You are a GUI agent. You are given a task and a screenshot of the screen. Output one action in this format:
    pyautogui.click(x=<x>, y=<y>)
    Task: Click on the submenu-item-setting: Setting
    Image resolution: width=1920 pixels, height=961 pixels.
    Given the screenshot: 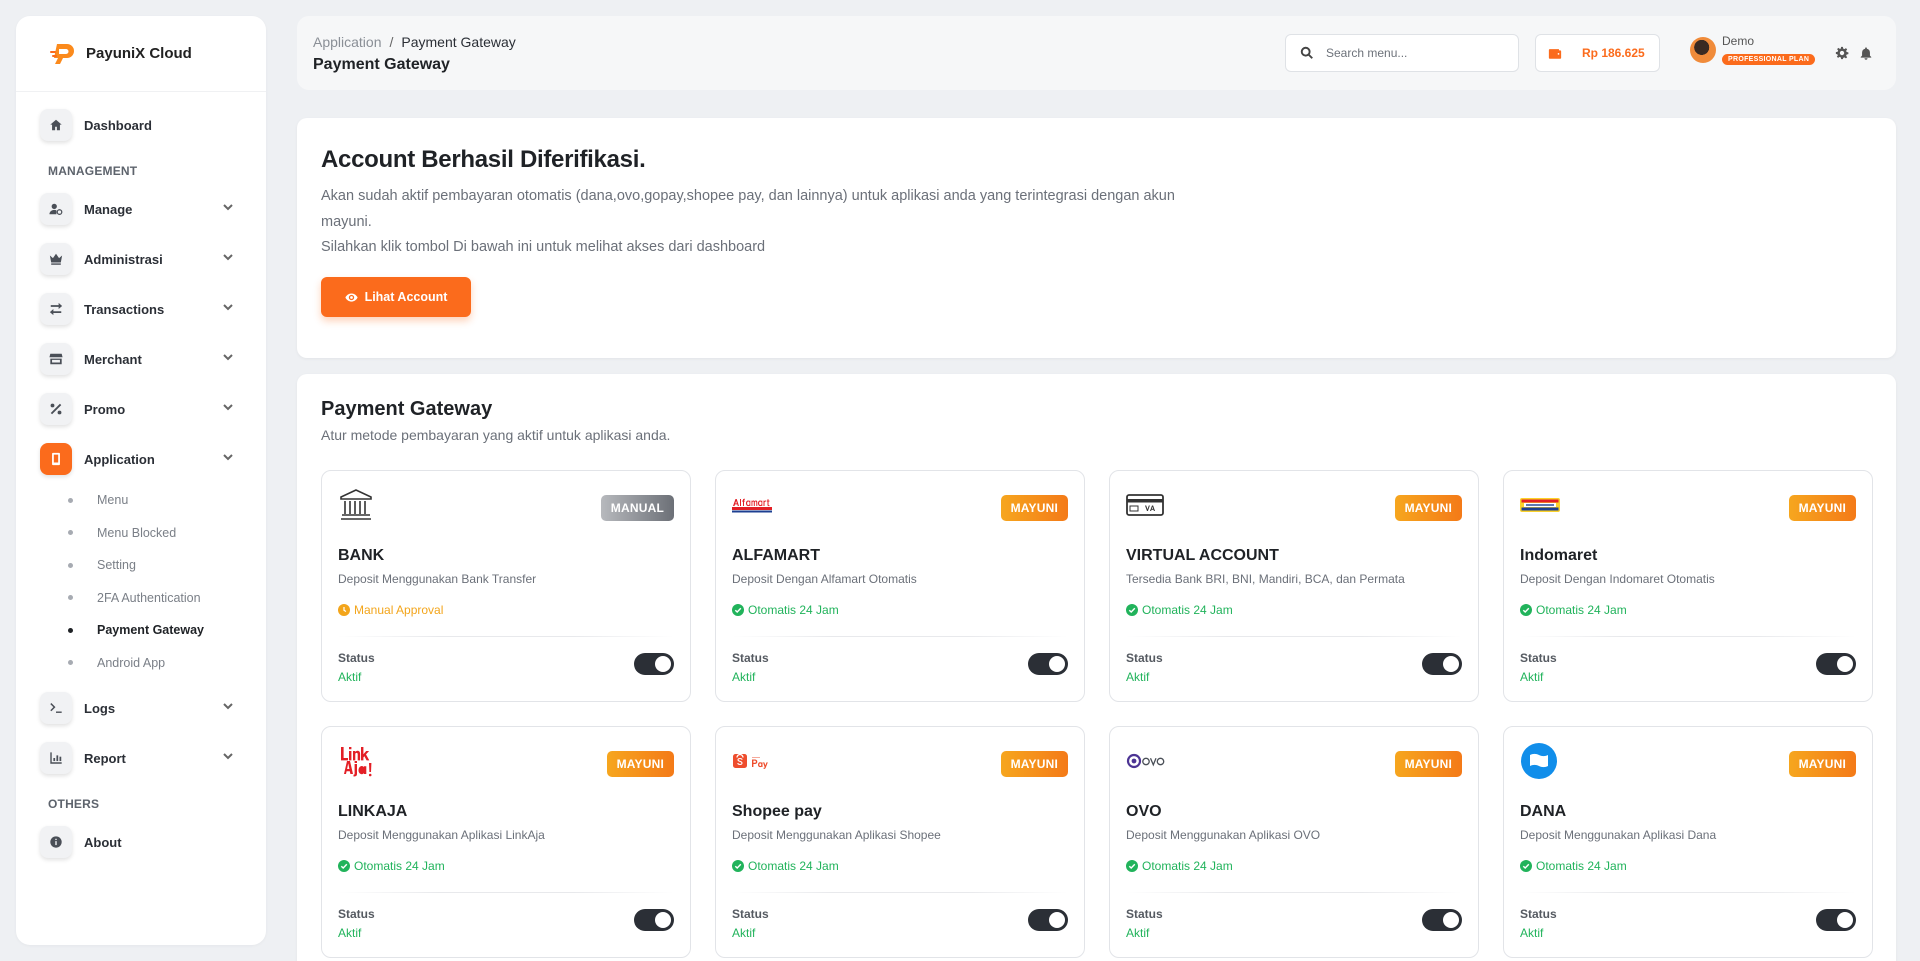 What is the action you would take?
    pyautogui.click(x=141, y=565)
    